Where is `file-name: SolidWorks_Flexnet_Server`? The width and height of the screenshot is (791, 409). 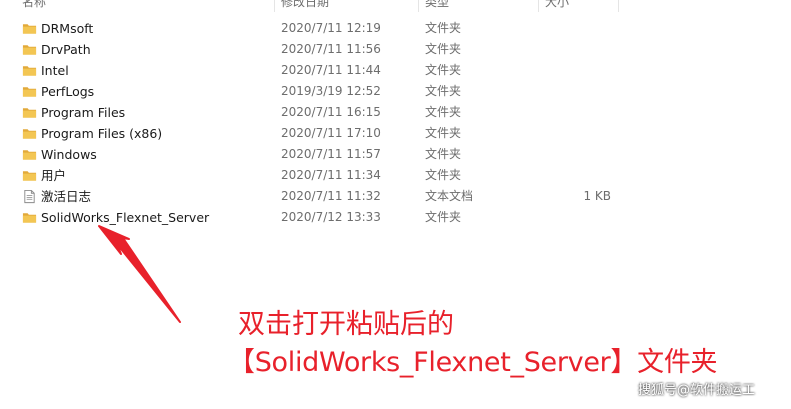 file-name: SolidWorks_Flexnet_Server is located at coordinates (125, 217).